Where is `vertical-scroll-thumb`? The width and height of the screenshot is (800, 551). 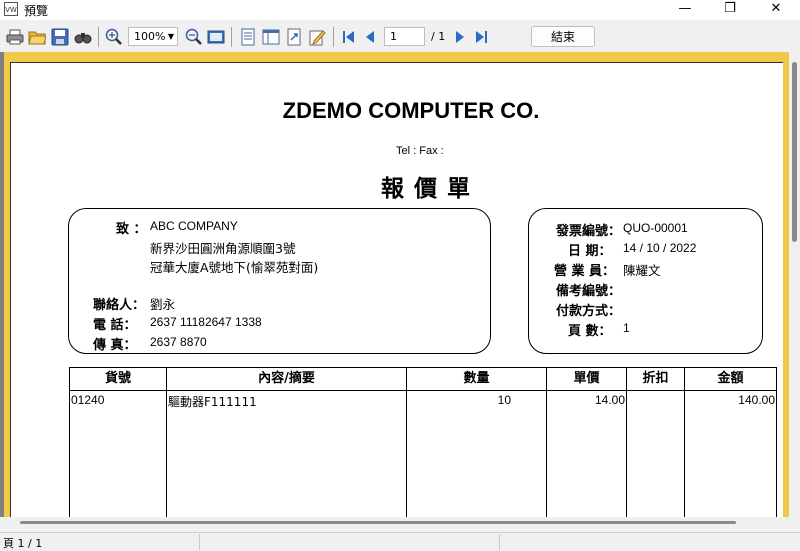
vertical-scroll-thumb is located at coordinates (794, 152).